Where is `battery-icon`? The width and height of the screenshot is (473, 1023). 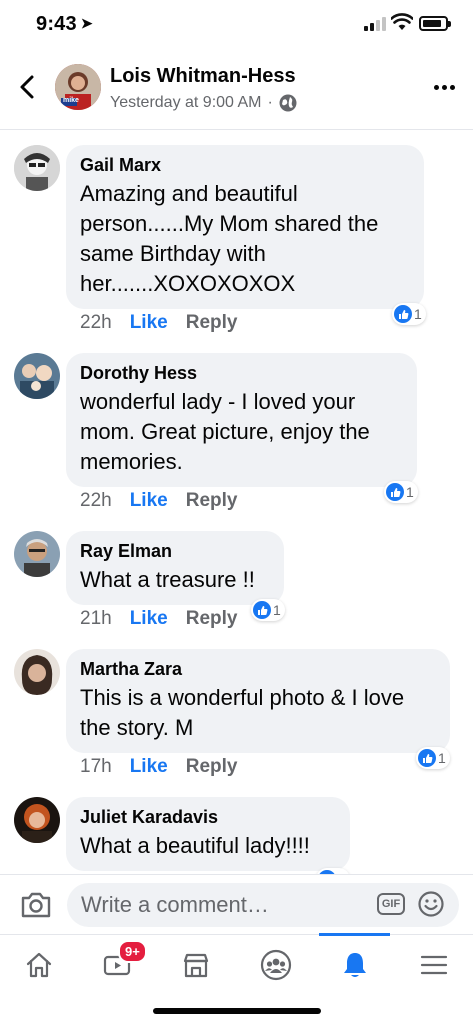
battery-icon is located at coordinates (435, 23).